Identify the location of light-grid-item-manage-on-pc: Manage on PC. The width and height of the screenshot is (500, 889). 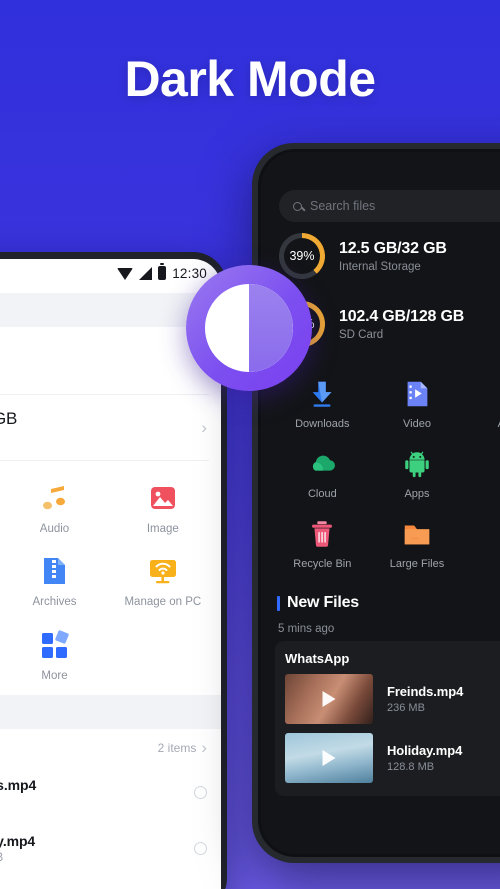
(163, 579).